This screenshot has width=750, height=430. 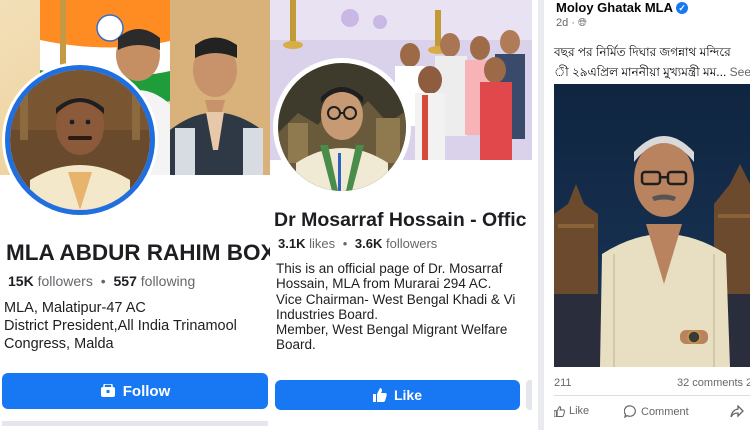 I want to click on bio-line: Congress, Malda, so click(x=59, y=344).